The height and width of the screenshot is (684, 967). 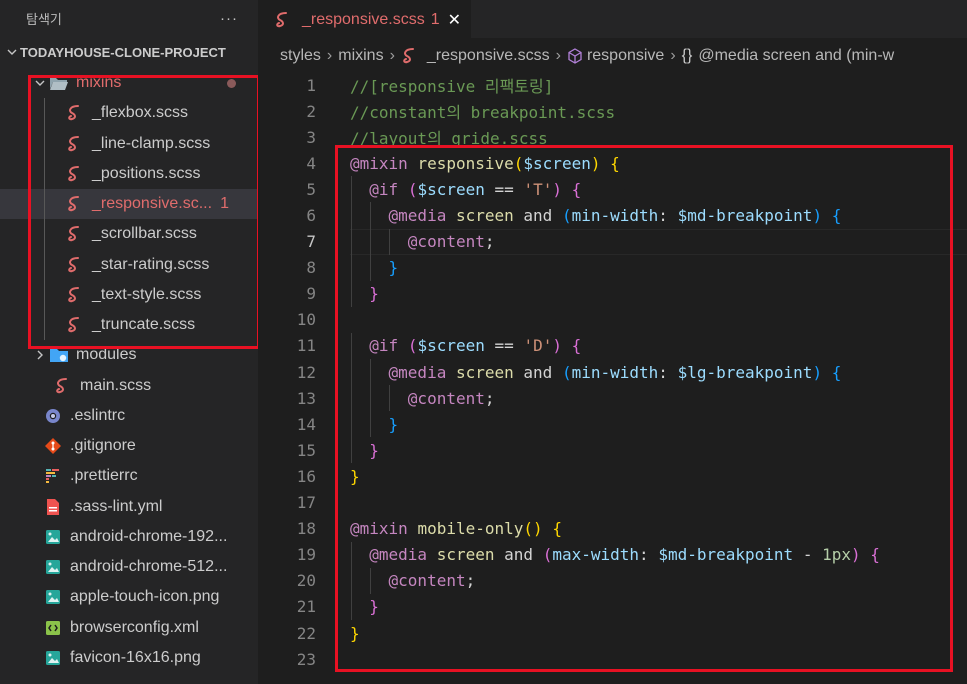 I want to click on line-number: 1, so click(x=311, y=85).